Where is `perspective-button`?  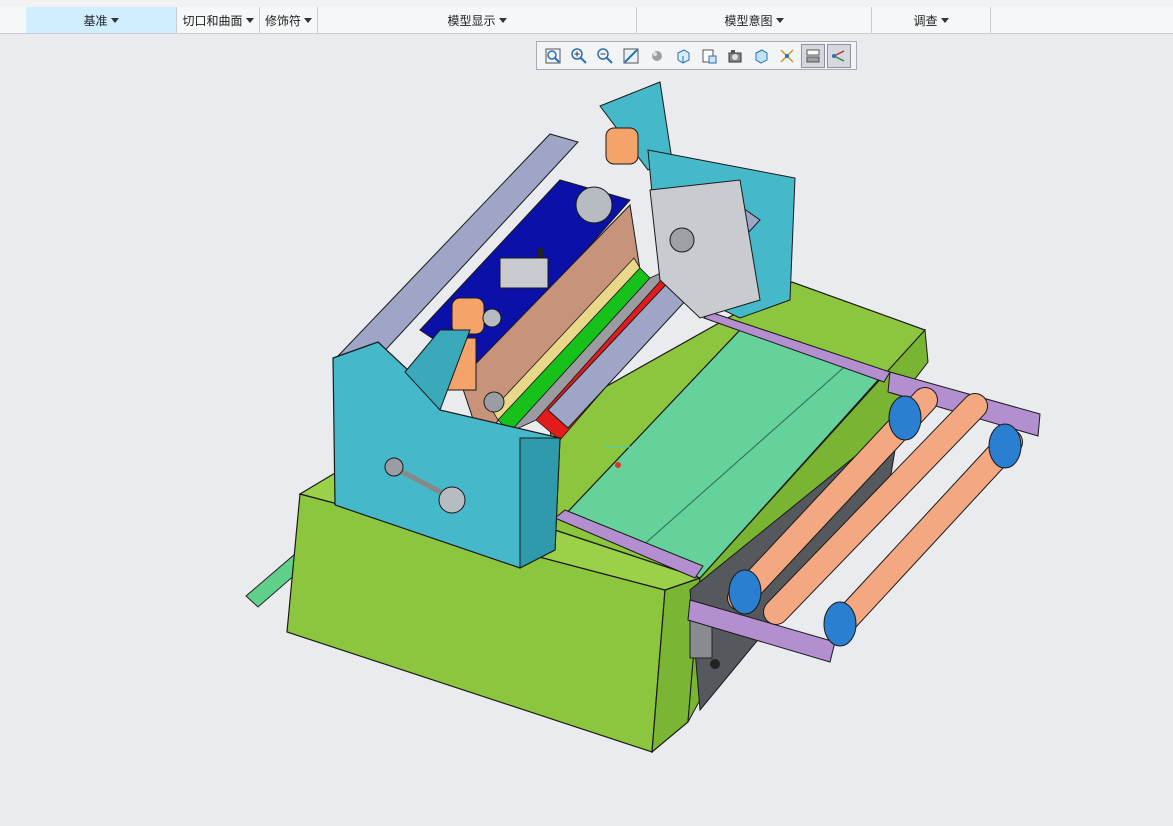
perspective-button is located at coordinates (735, 56).